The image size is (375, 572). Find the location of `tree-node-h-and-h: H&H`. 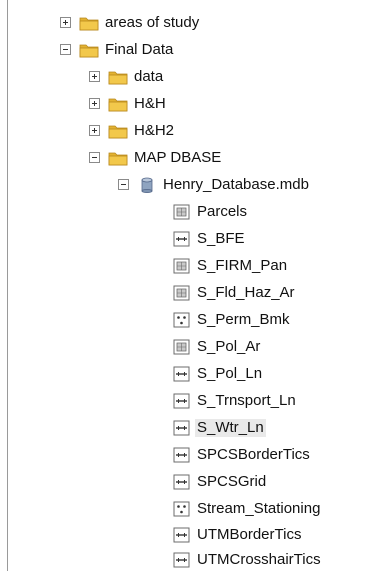

tree-node-h-and-h: H&H is located at coordinates (127, 103).